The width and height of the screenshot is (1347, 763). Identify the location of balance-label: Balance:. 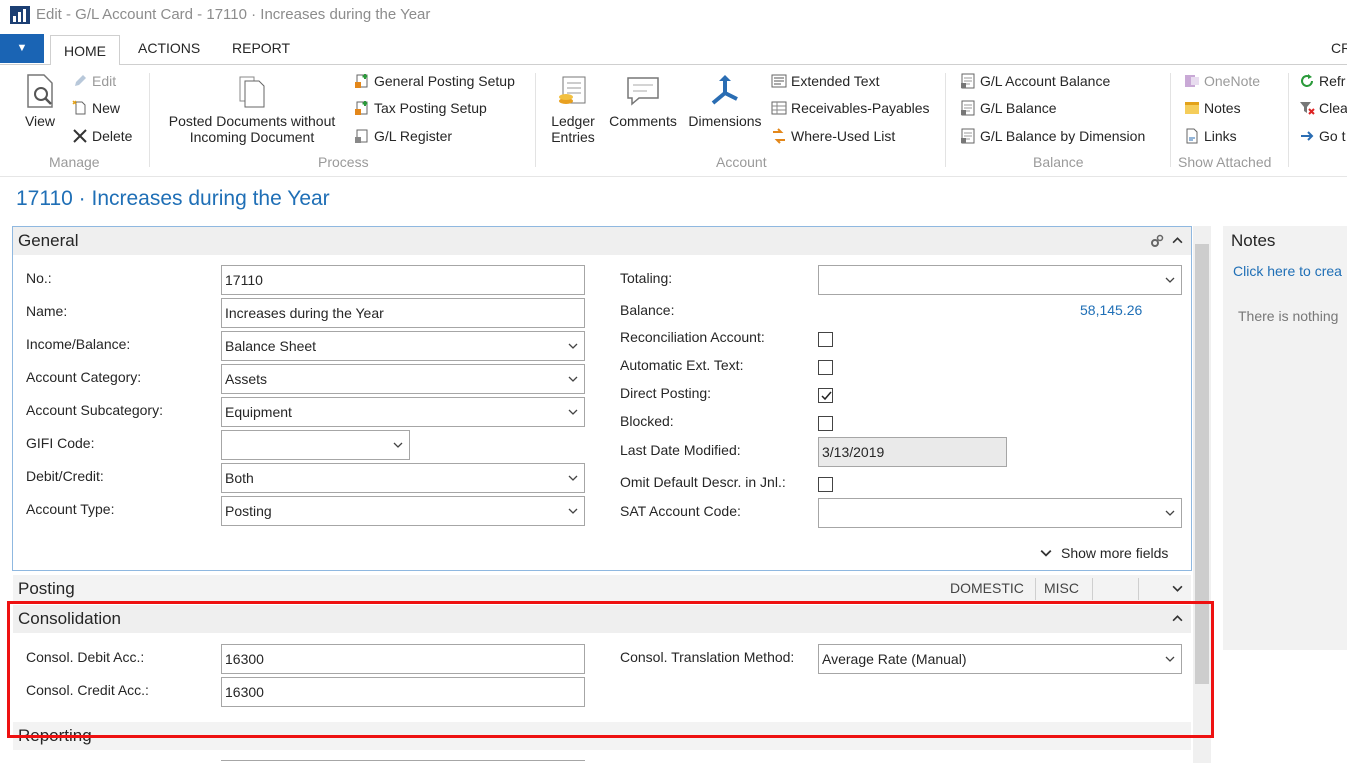
(647, 310).